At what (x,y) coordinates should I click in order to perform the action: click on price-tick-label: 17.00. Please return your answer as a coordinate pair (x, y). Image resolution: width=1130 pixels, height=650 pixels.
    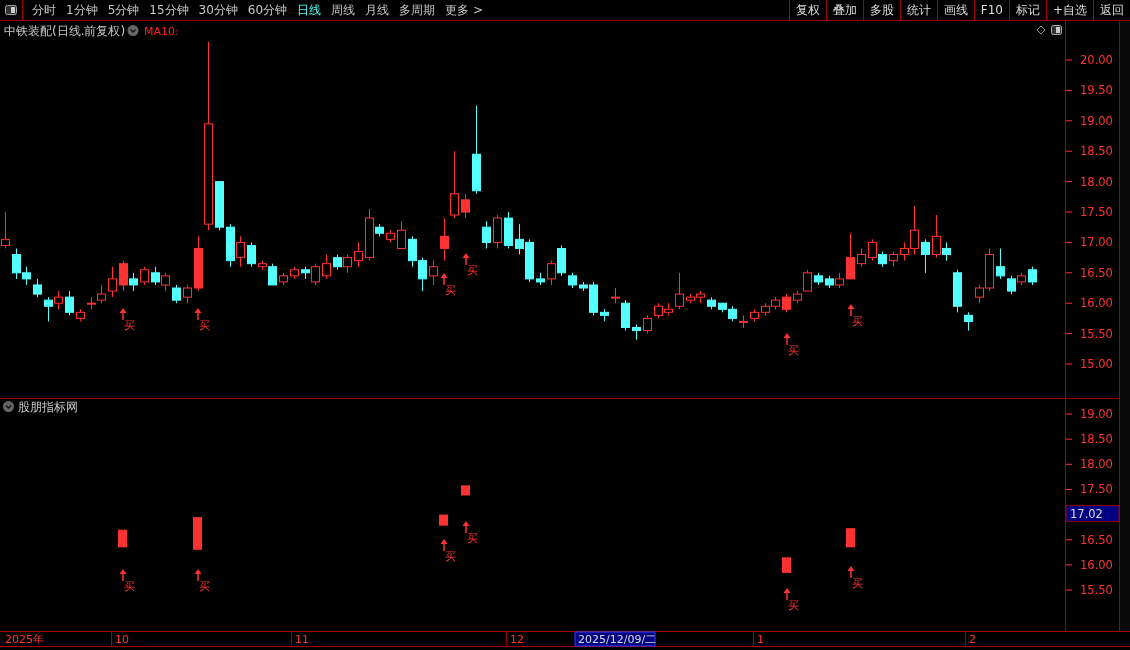
    Looking at the image, I should click on (1096, 242).